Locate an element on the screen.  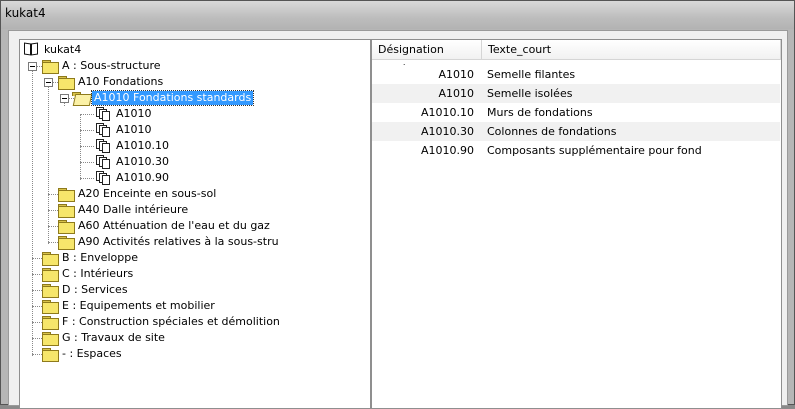
cell-code: A1010.10 is located at coordinates (447, 112).